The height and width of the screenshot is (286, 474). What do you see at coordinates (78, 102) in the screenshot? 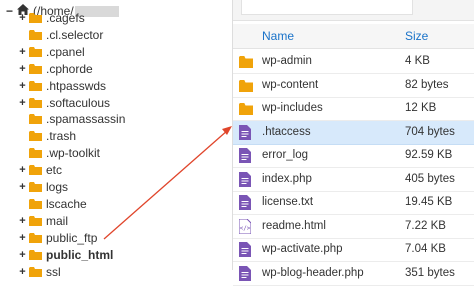
I see `tree-item-label: .softaculous` at bounding box center [78, 102].